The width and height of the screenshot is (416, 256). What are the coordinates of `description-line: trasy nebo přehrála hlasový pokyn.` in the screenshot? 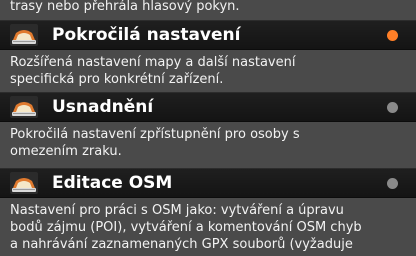 It's located at (125, 7).